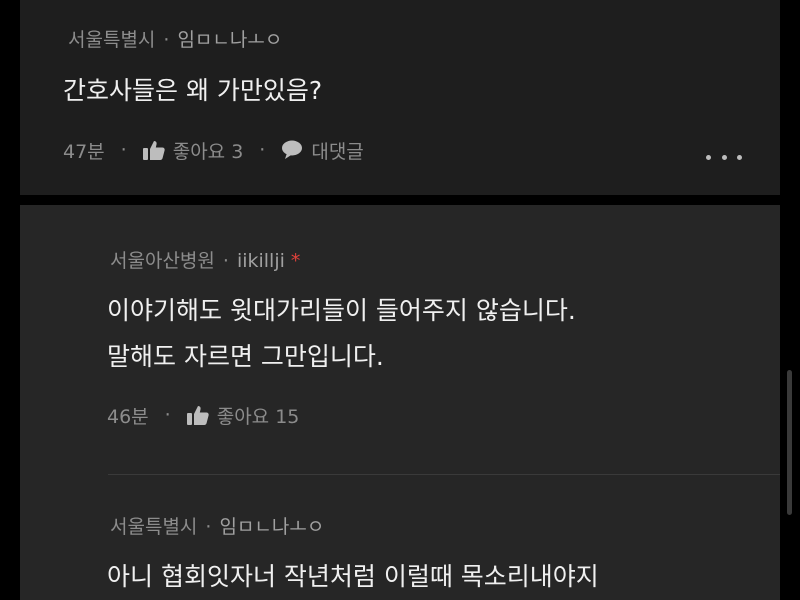 The image size is (800, 600). Describe the element at coordinates (789, 442) in the screenshot. I see `scrollbar` at that location.